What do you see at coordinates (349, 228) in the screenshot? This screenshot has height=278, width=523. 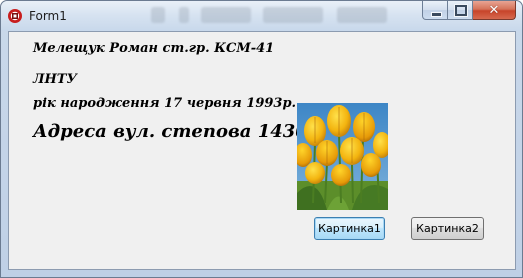 I see `picture1-button: Картинка1` at bounding box center [349, 228].